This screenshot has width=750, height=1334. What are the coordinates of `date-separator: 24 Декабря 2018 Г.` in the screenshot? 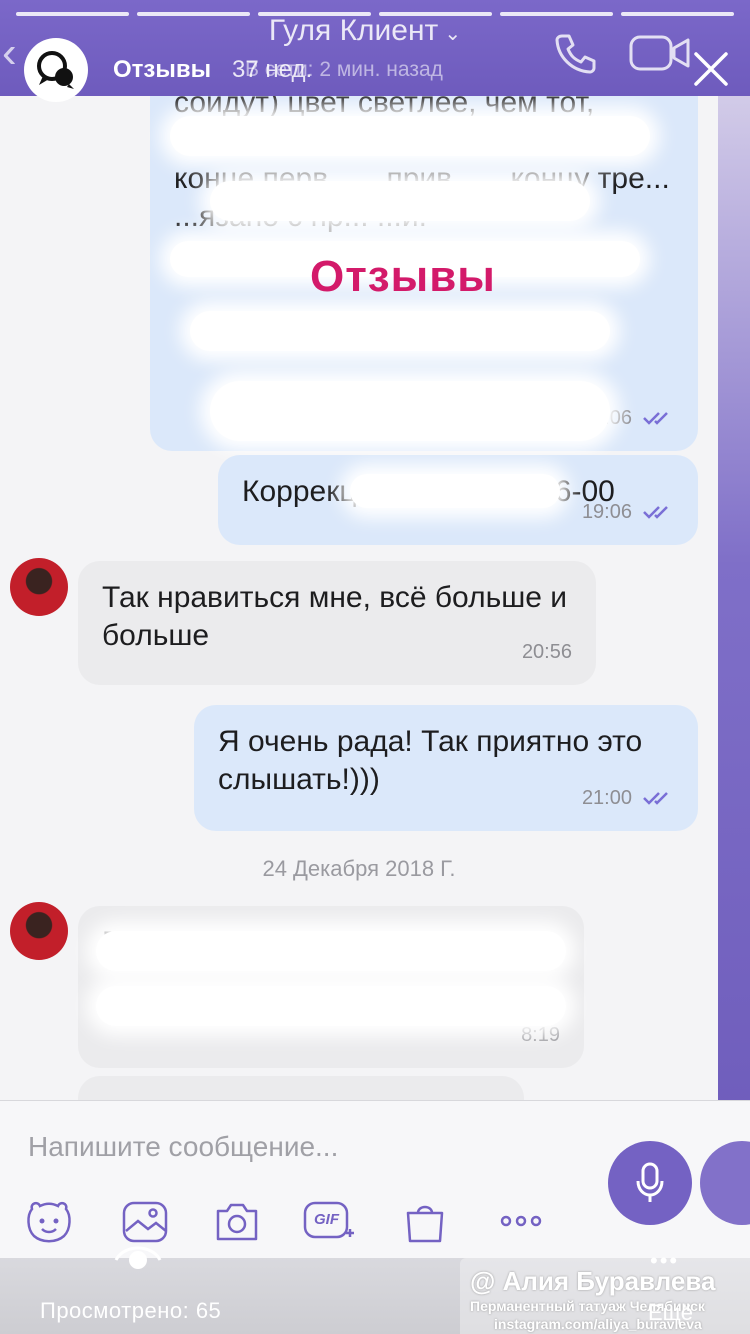 It's located at (359, 868).